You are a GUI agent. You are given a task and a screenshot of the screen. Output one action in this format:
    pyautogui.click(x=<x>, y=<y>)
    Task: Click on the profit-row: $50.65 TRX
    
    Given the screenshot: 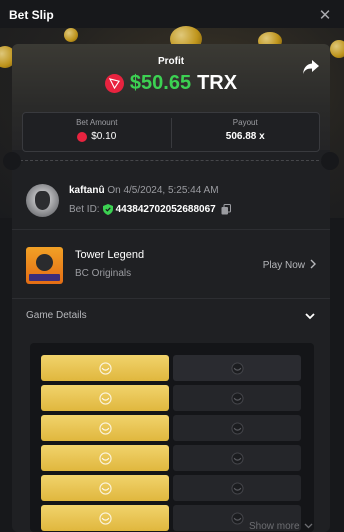 What is the action you would take?
    pyautogui.click(x=171, y=83)
    